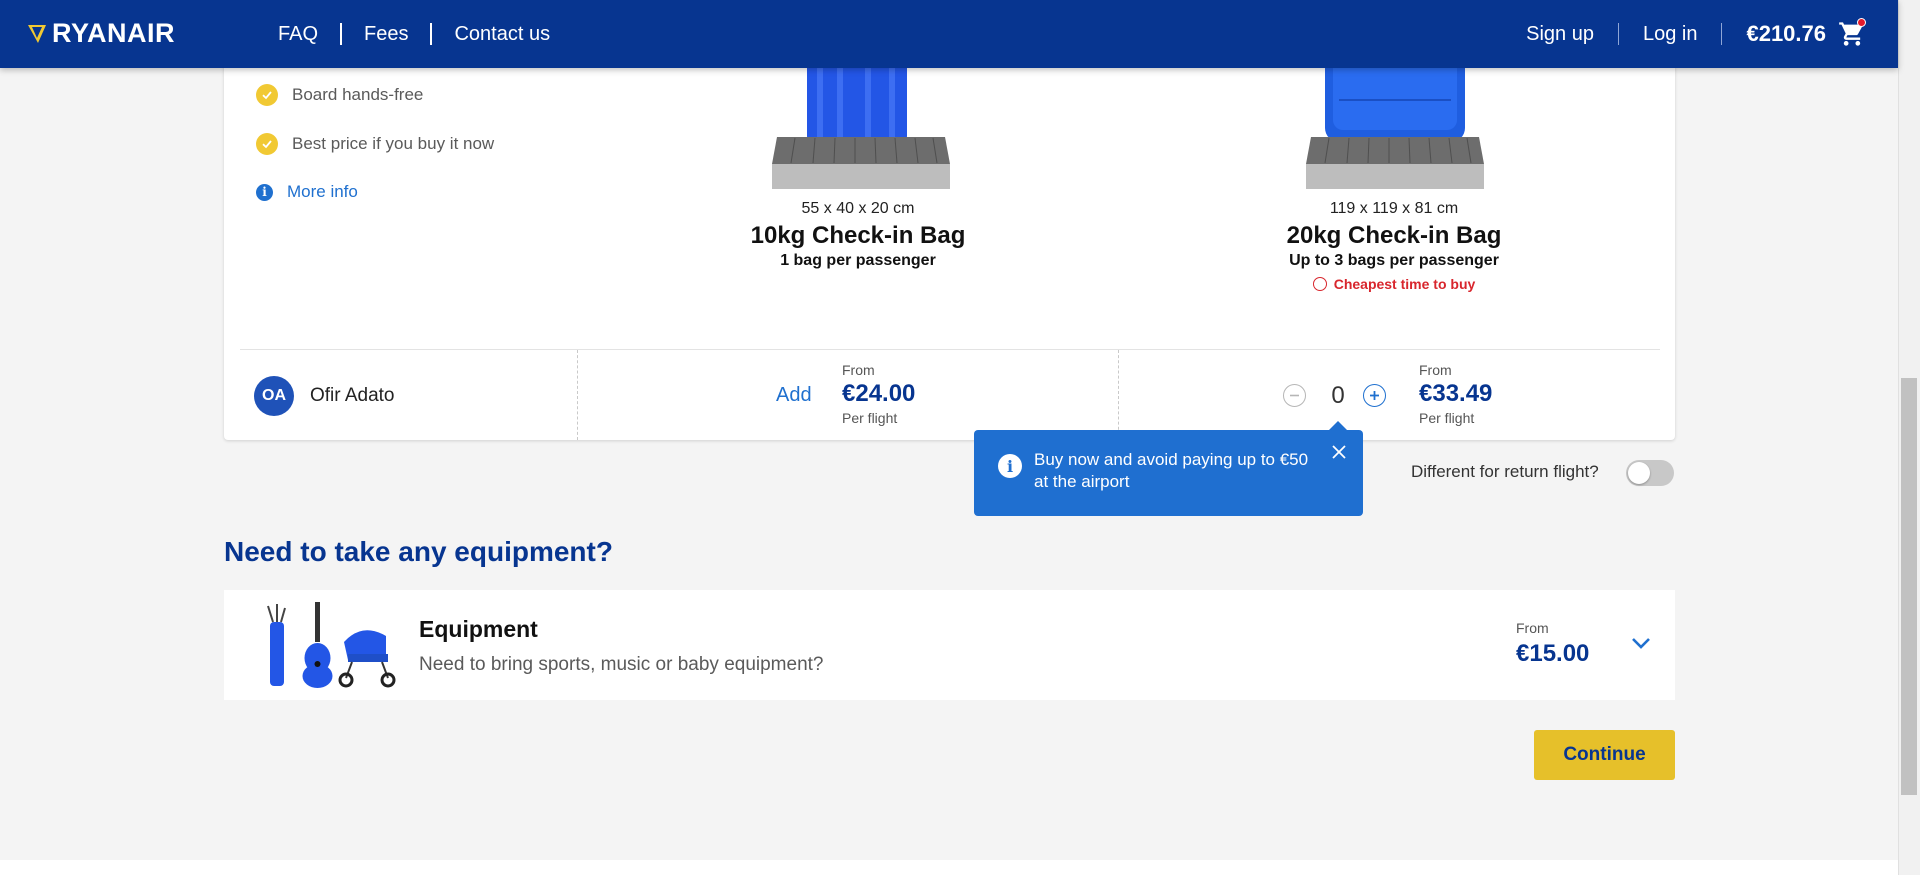 The height and width of the screenshot is (875, 1920). I want to click on equipment-title: Equipment, so click(478, 629).